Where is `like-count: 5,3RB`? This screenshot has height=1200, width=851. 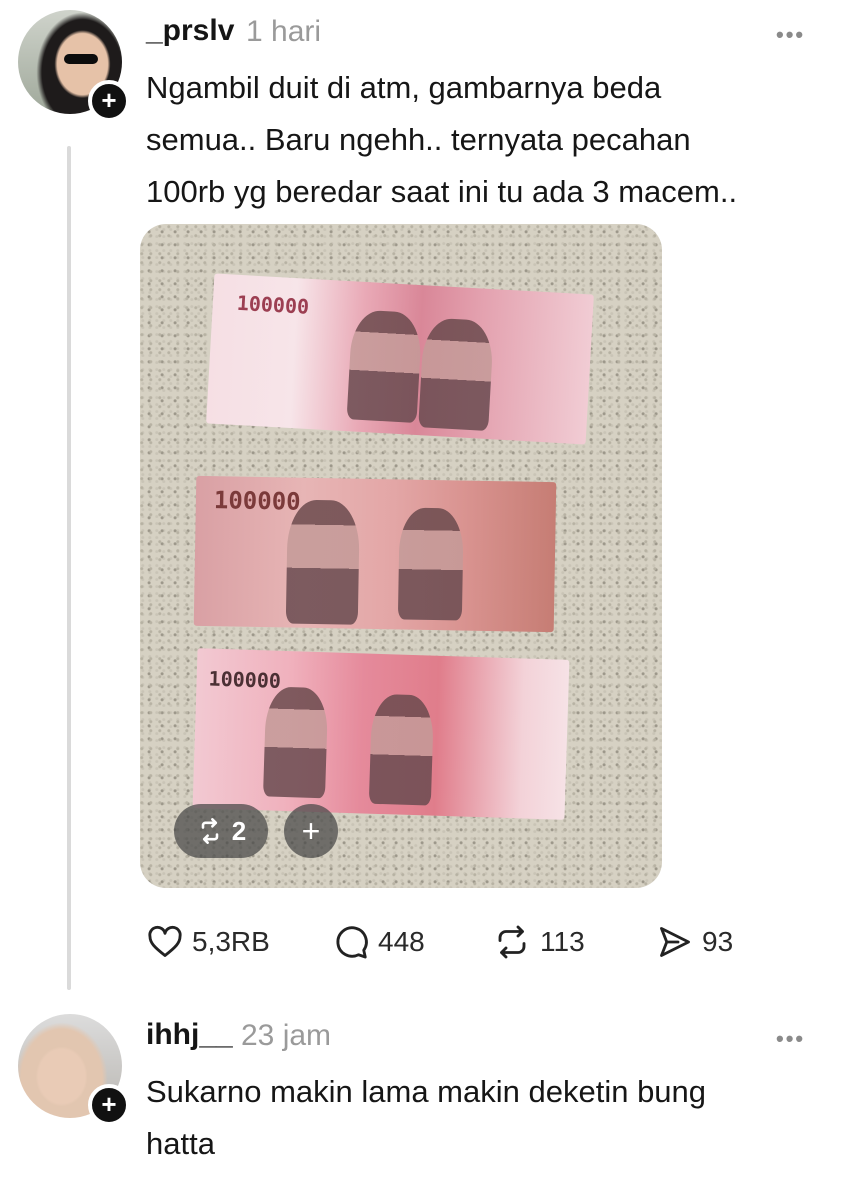
like-count: 5,3RB is located at coordinates (231, 941).